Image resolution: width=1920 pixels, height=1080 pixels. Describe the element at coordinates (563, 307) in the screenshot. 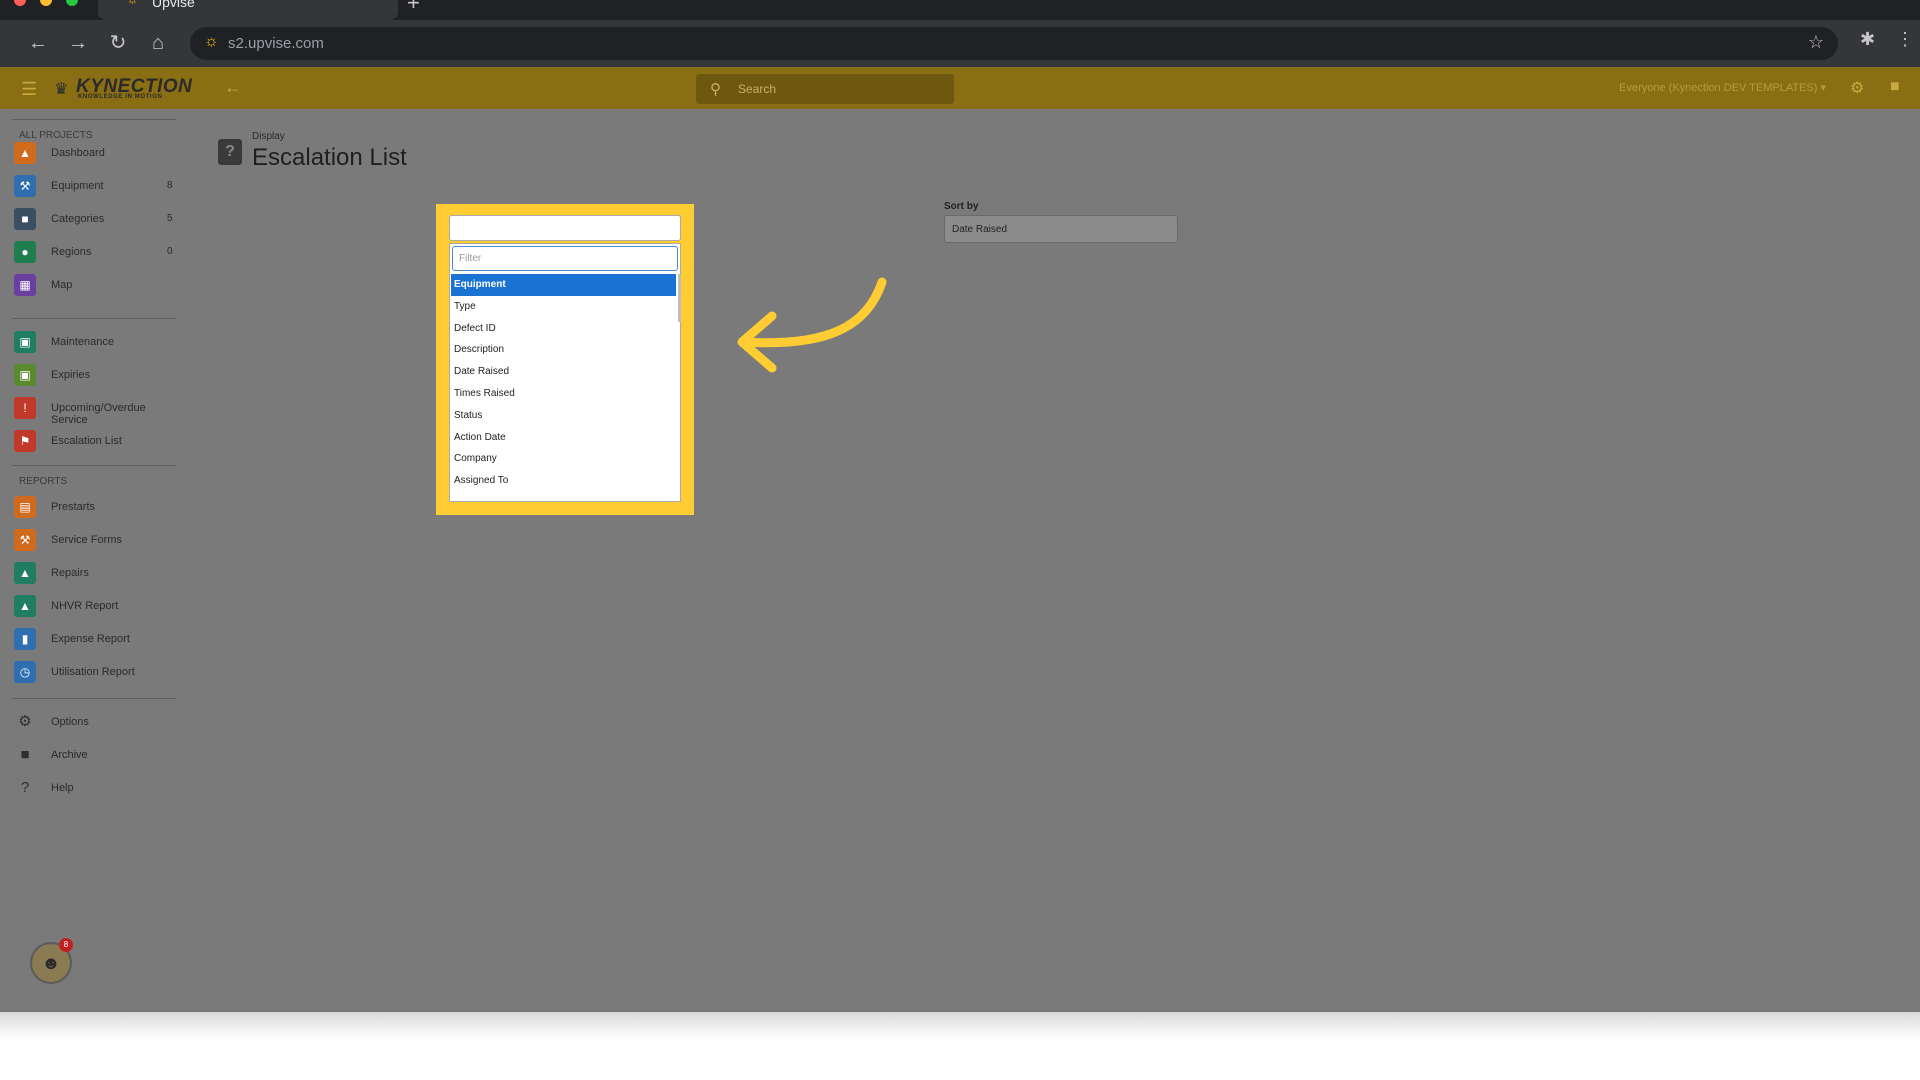

I see `option-type: Type` at that location.